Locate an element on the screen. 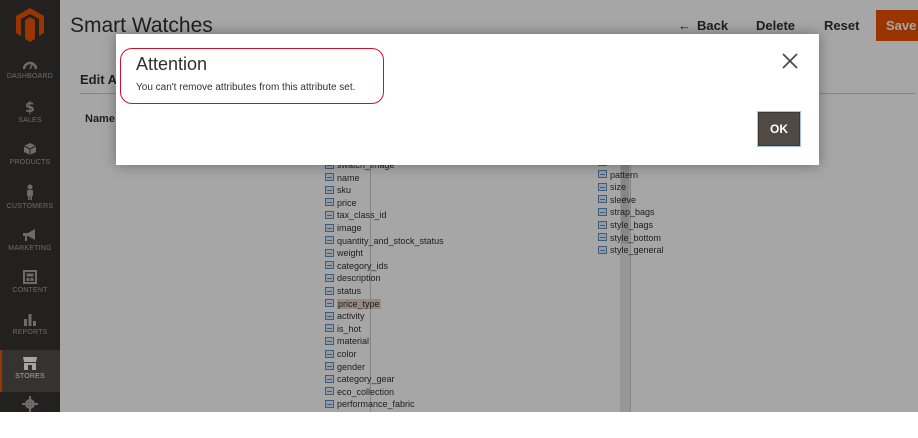 Image resolution: width=918 pixels, height=438 pixels. modal-title: Attention is located at coordinates (172, 64).